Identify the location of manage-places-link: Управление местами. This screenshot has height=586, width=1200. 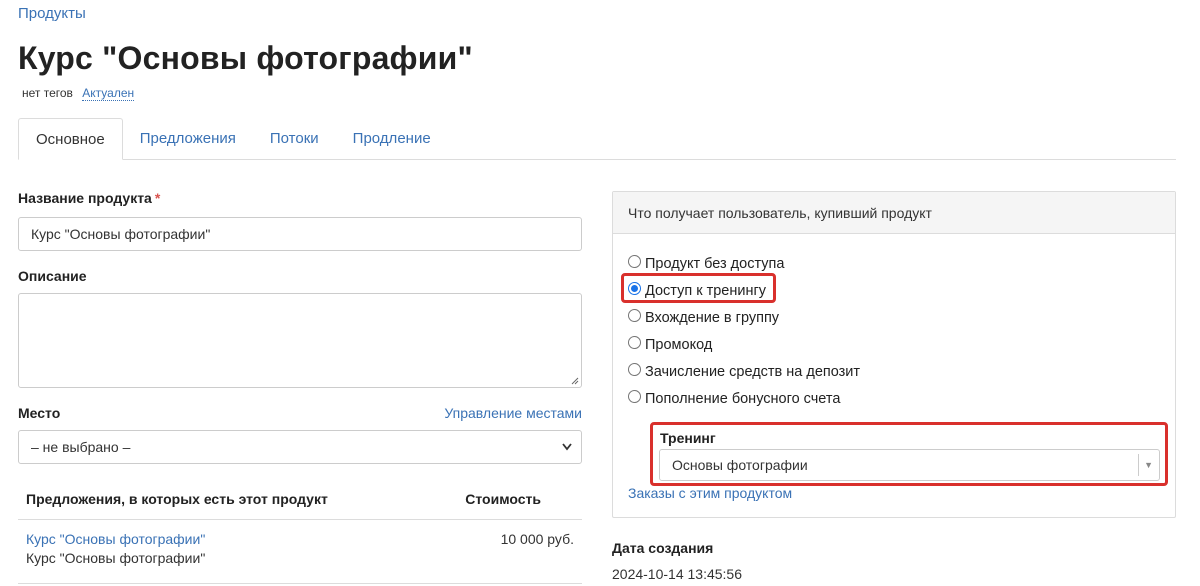
(513, 413).